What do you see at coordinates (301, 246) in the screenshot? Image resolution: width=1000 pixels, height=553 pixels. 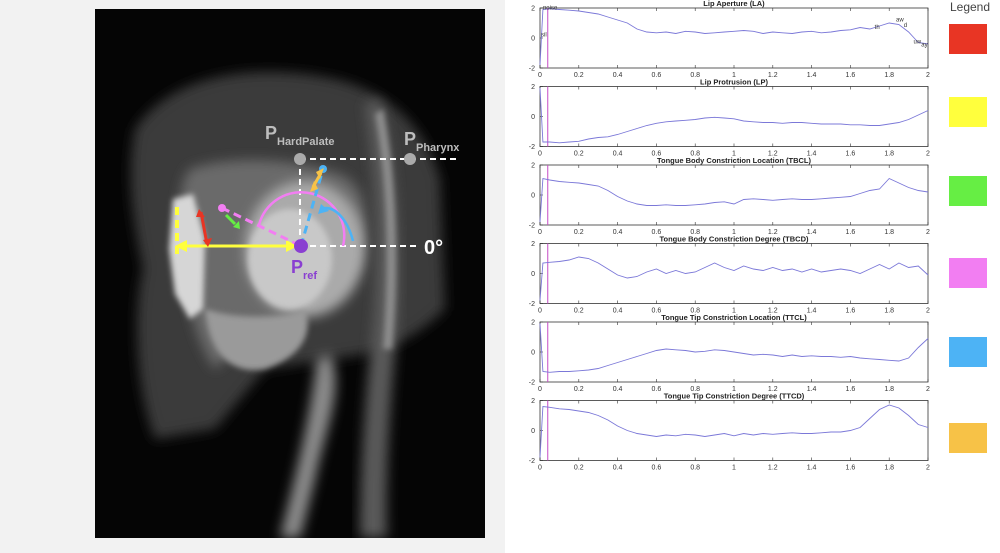 I see `ref-point` at bounding box center [301, 246].